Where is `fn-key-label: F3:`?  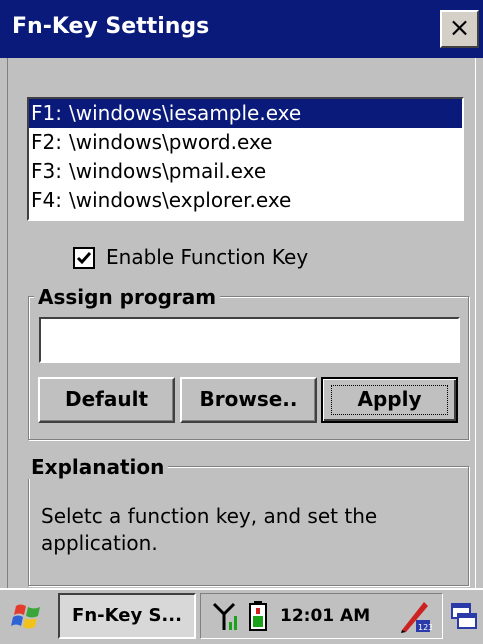
fn-key-label: F3: is located at coordinates (46, 171).